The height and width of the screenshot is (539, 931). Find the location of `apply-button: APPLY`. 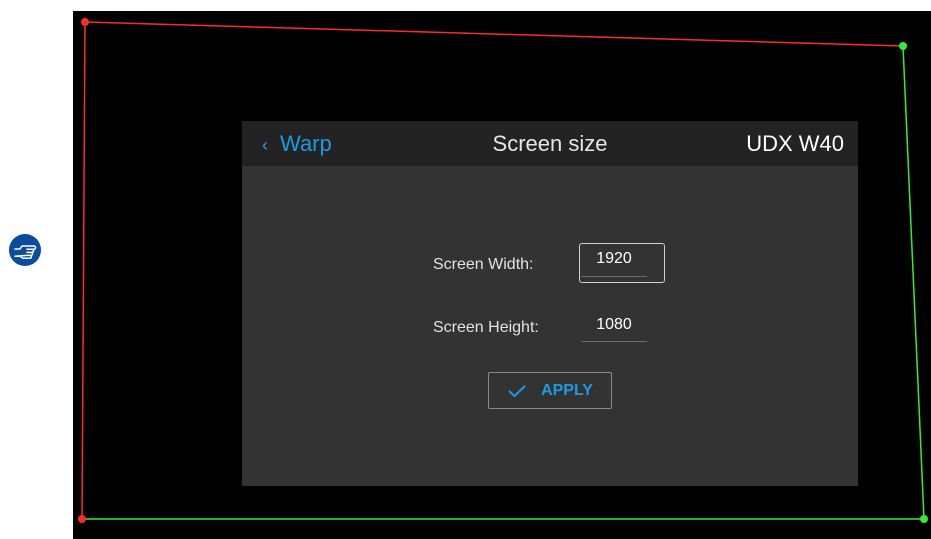

apply-button: APPLY is located at coordinates (550, 390).